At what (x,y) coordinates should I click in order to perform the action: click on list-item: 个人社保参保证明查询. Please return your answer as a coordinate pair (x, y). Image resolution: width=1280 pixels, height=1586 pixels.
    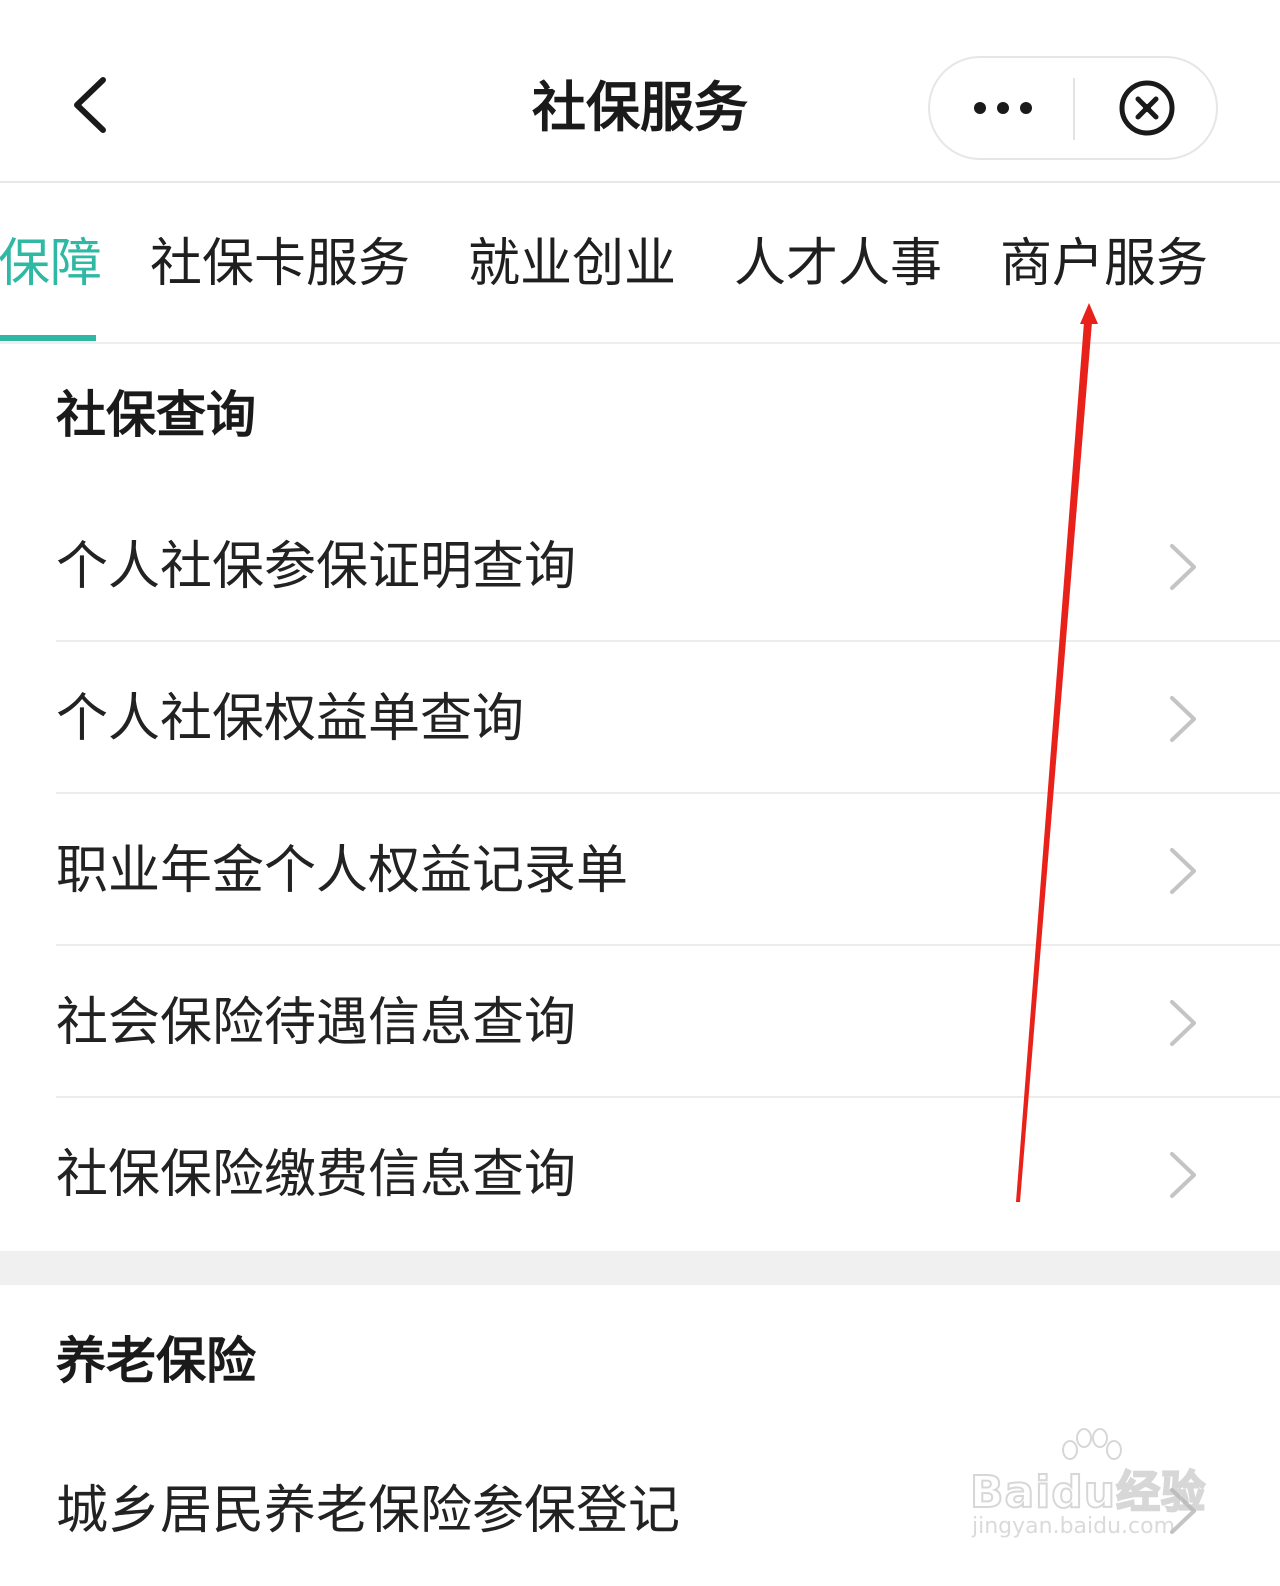
    Looking at the image, I should click on (640, 567).